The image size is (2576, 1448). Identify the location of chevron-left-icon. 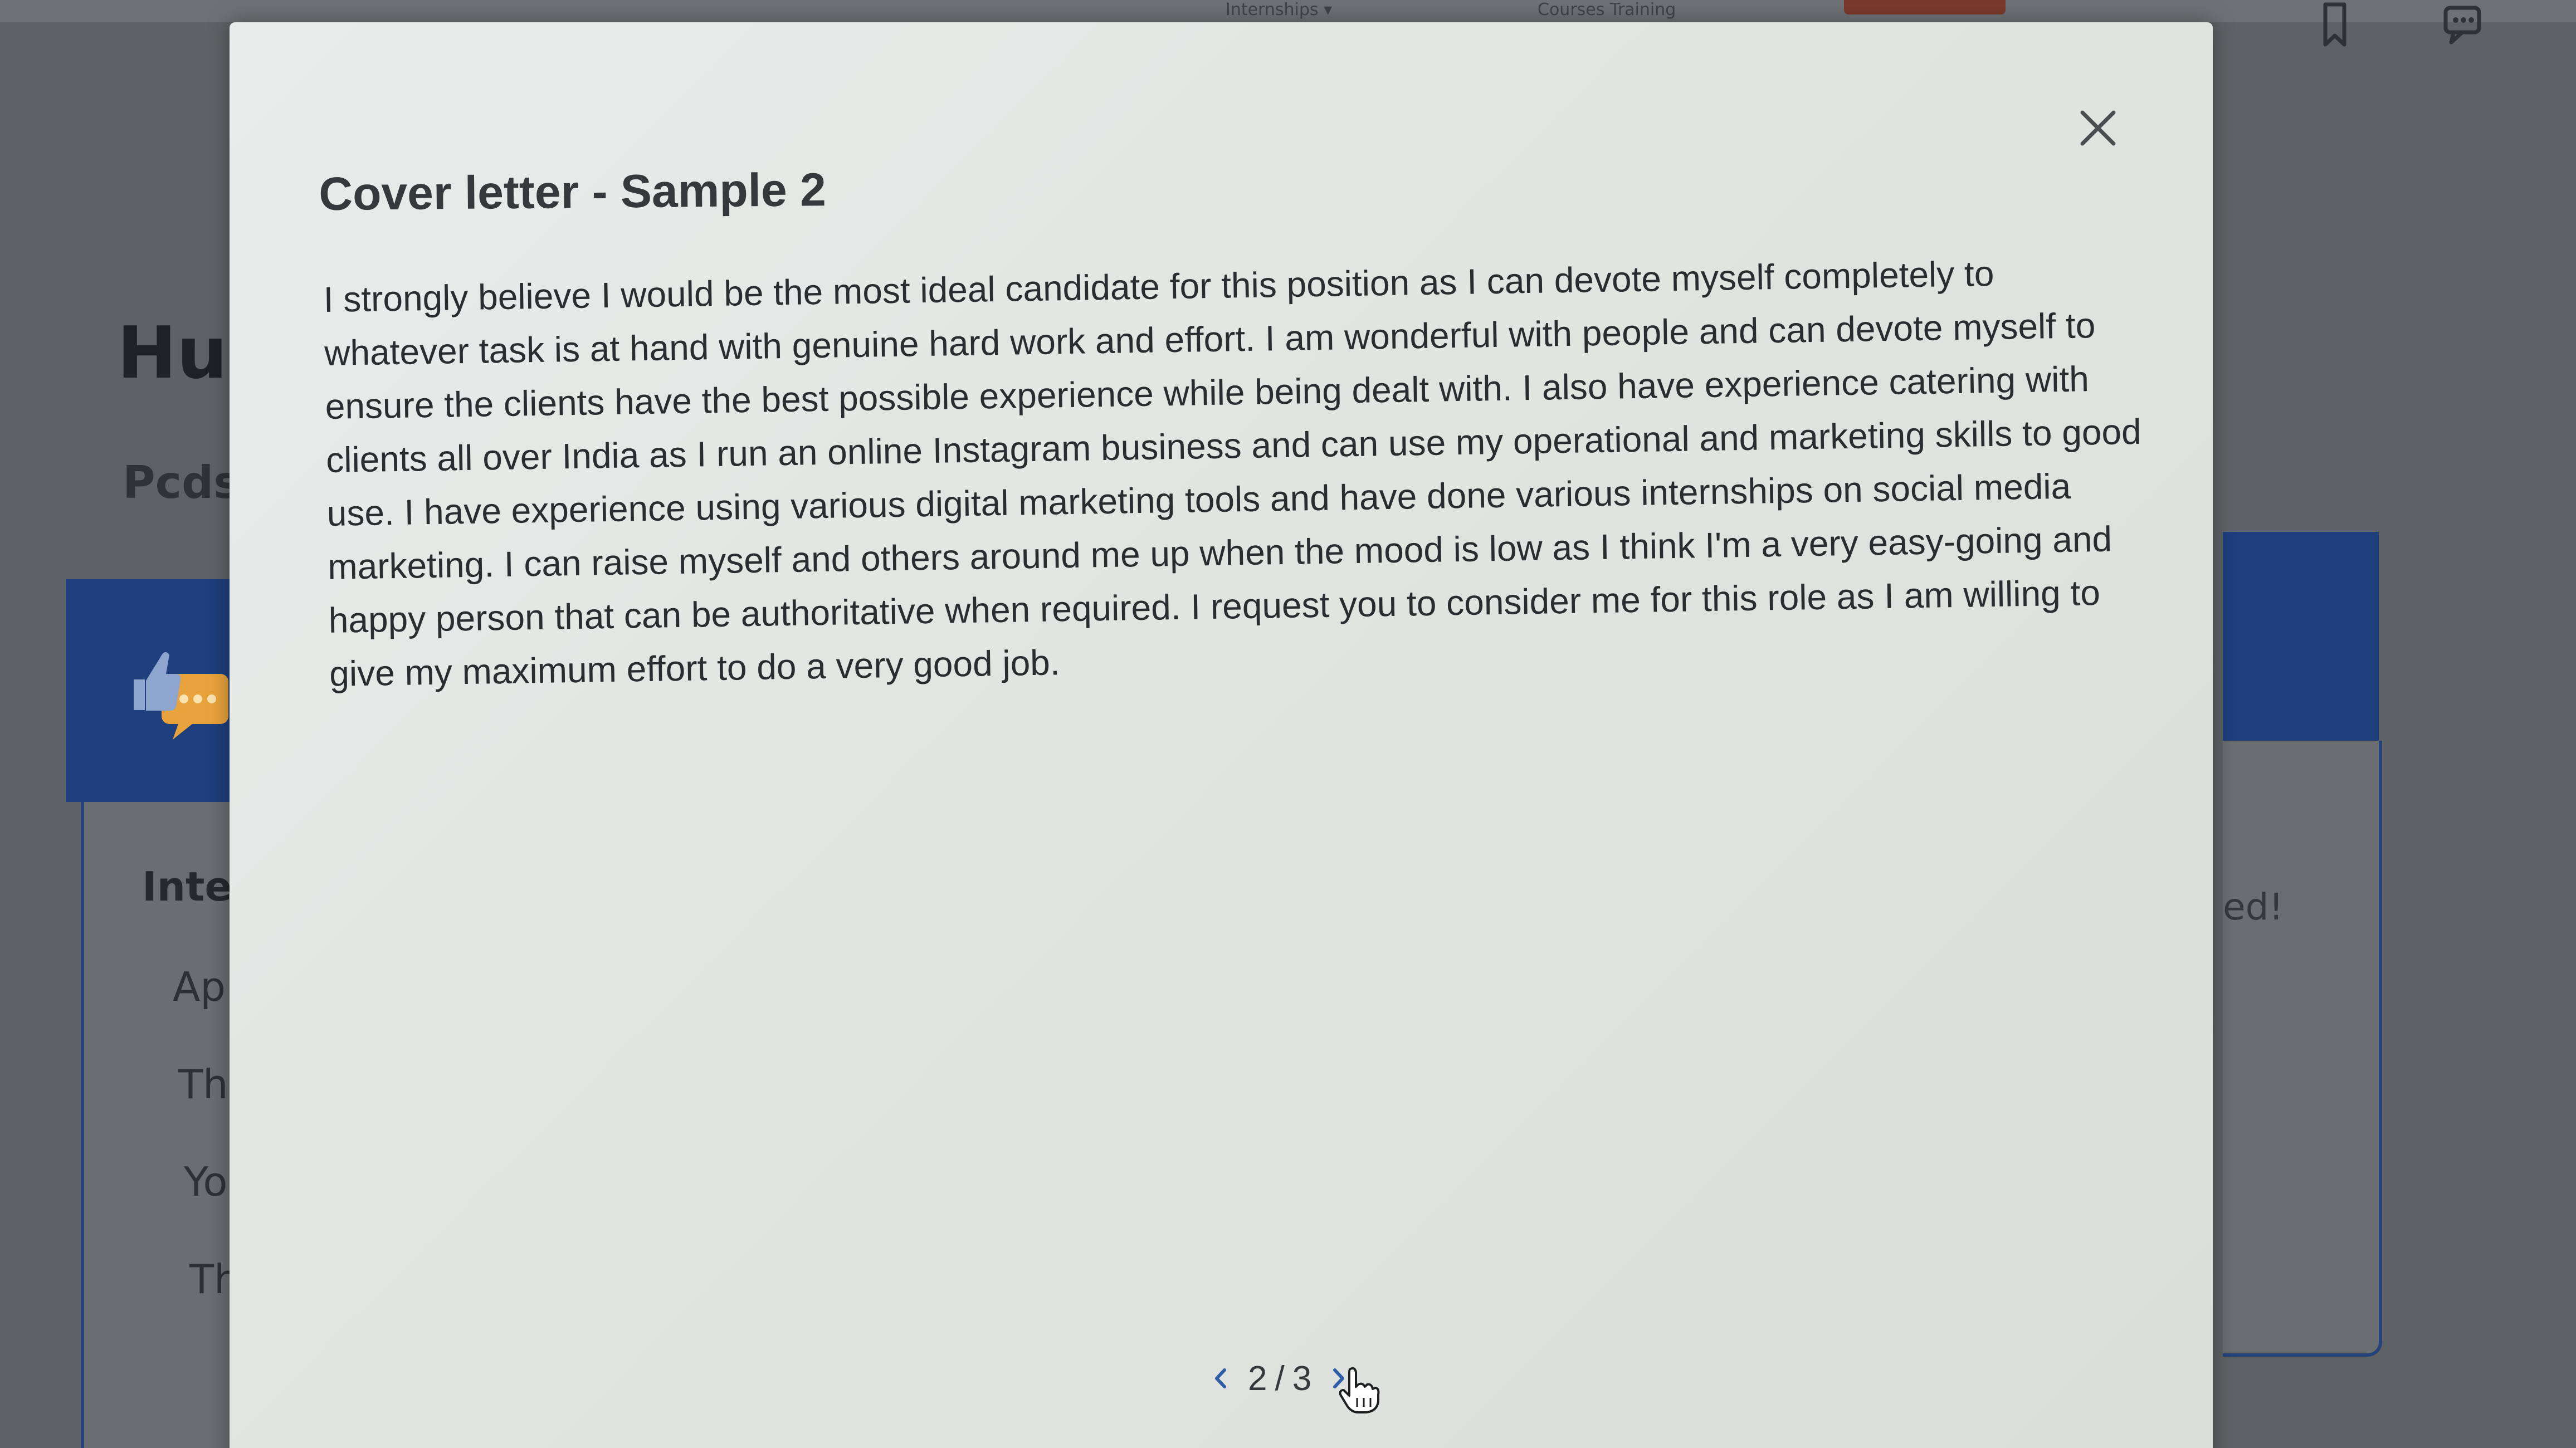
(1220, 1378).